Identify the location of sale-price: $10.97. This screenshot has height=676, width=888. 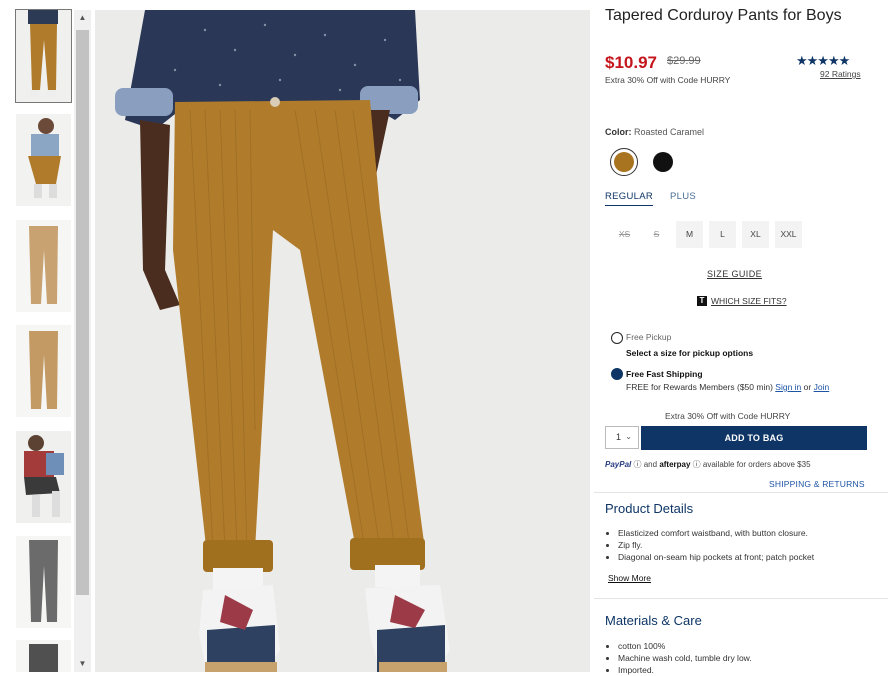
(631, 62).